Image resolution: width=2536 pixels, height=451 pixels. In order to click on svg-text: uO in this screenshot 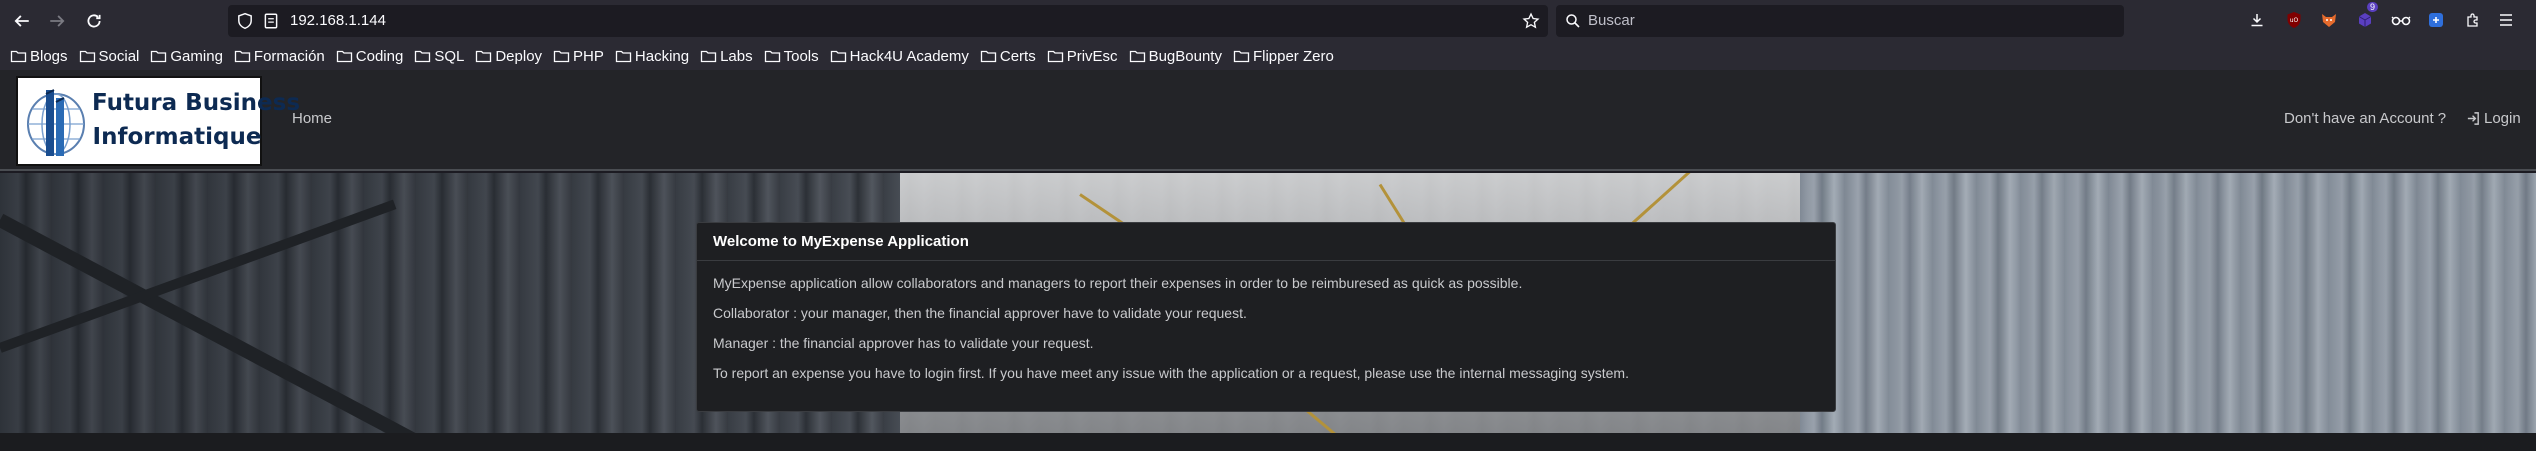, I will do `click(2294, 20)`.